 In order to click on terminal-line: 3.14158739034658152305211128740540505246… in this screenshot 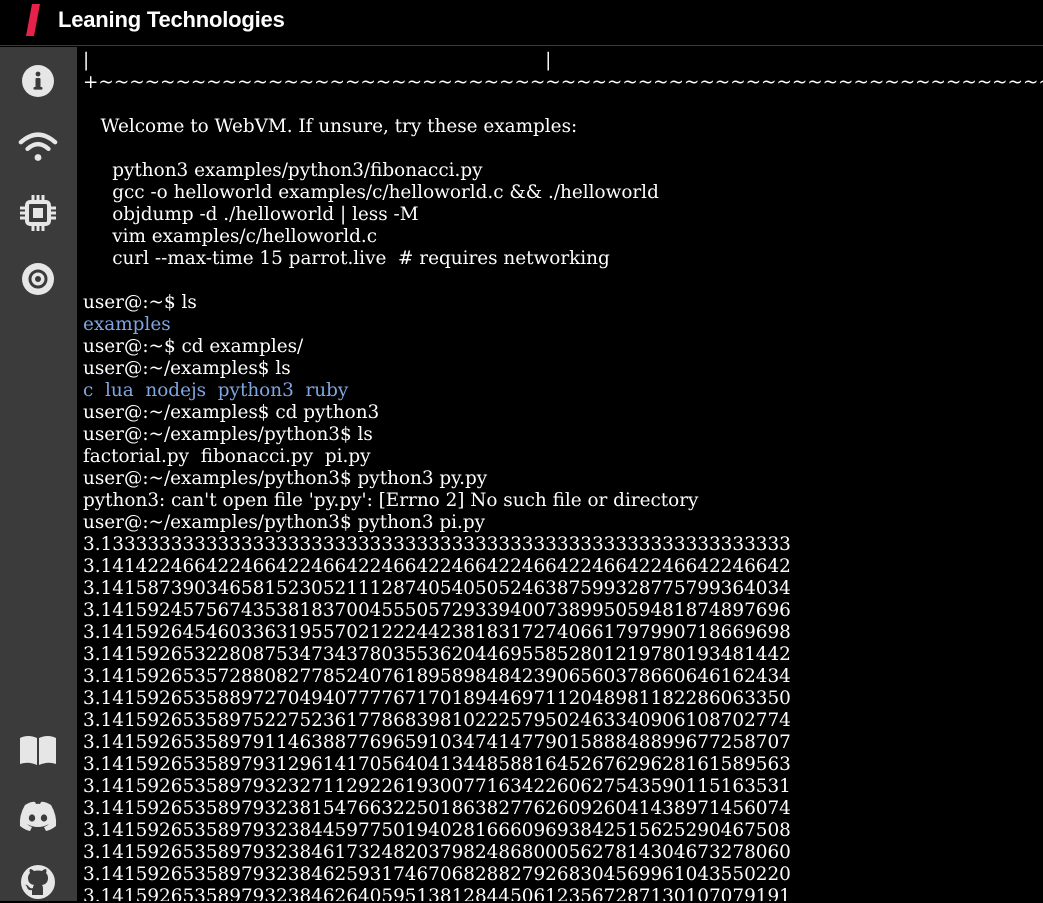, I will do `click(437, 588)`.